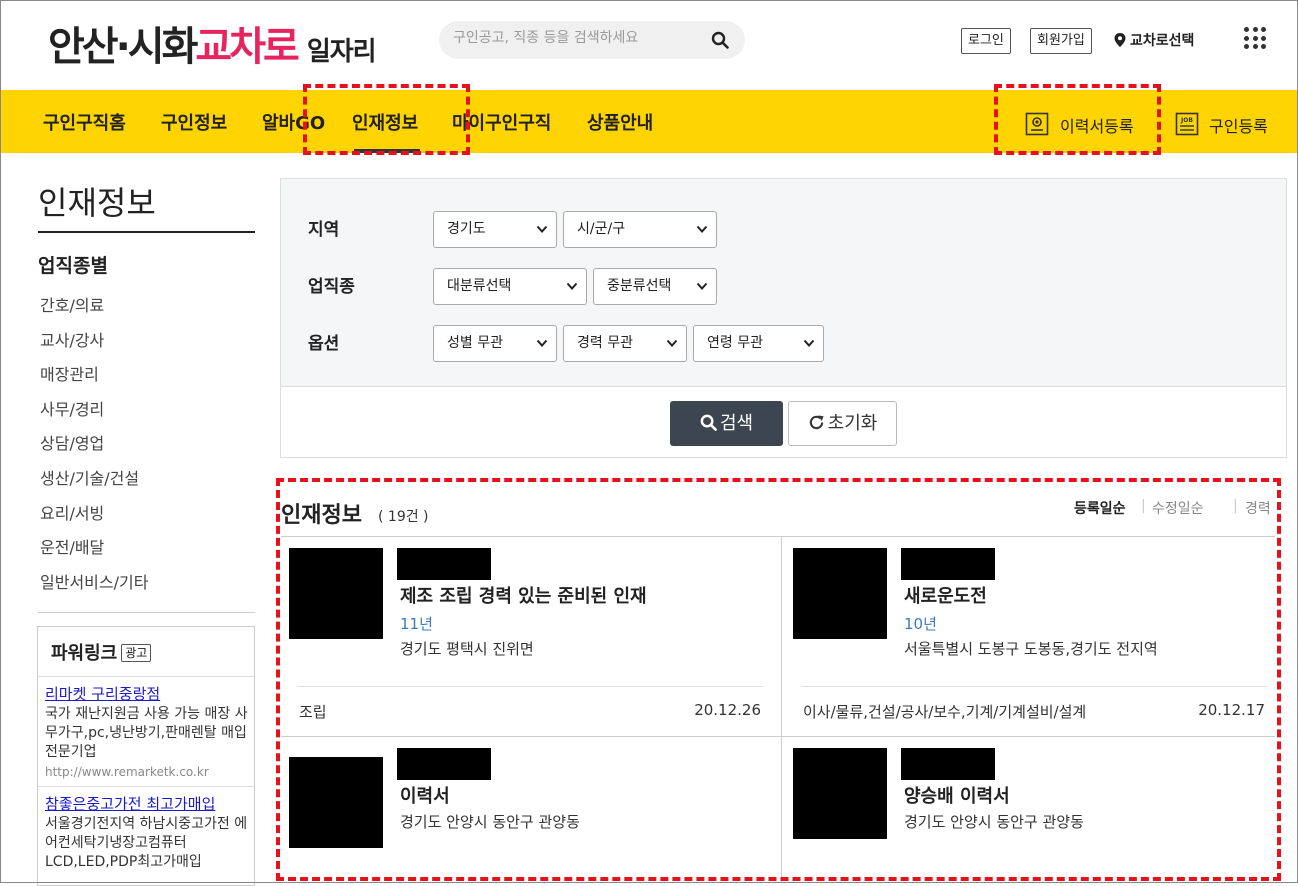 This screenshot has height=886, width=1298. What do you see at coordinates (194, 122) in the screenshot?
I see `nav-item-jobs: 구인정보` at bounding box center [194, 122].